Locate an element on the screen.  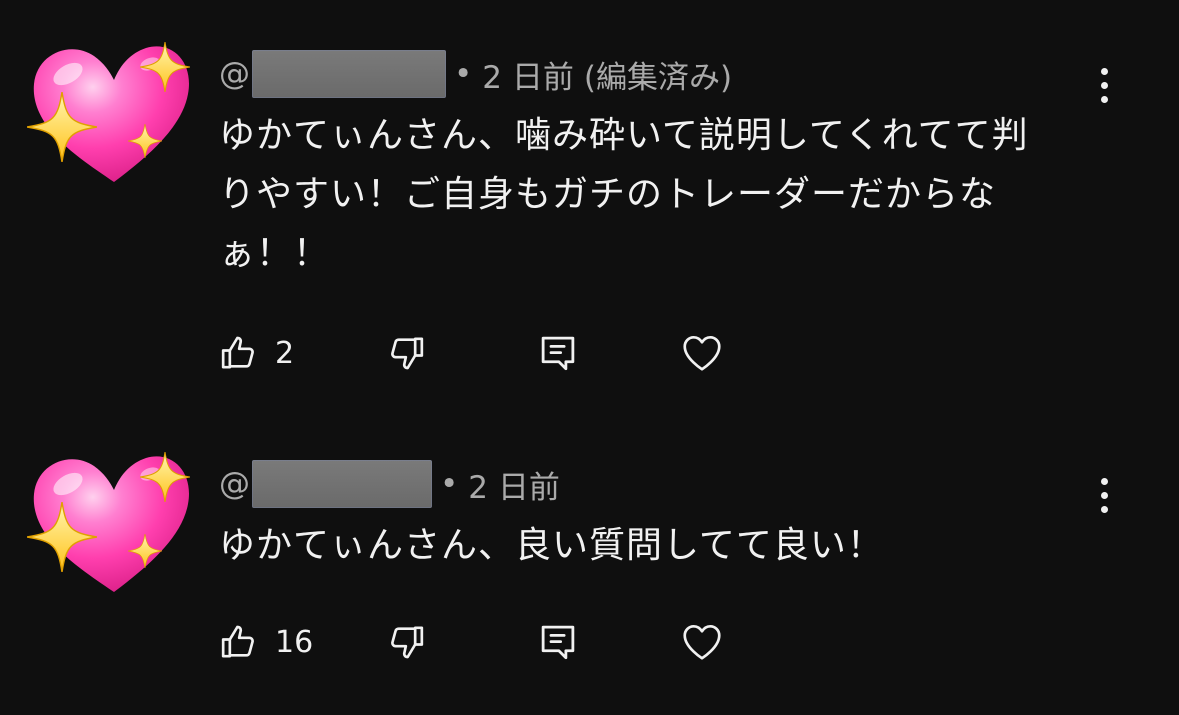
comment-header: @ • 2 日前 is located at coordinates (389, 484).